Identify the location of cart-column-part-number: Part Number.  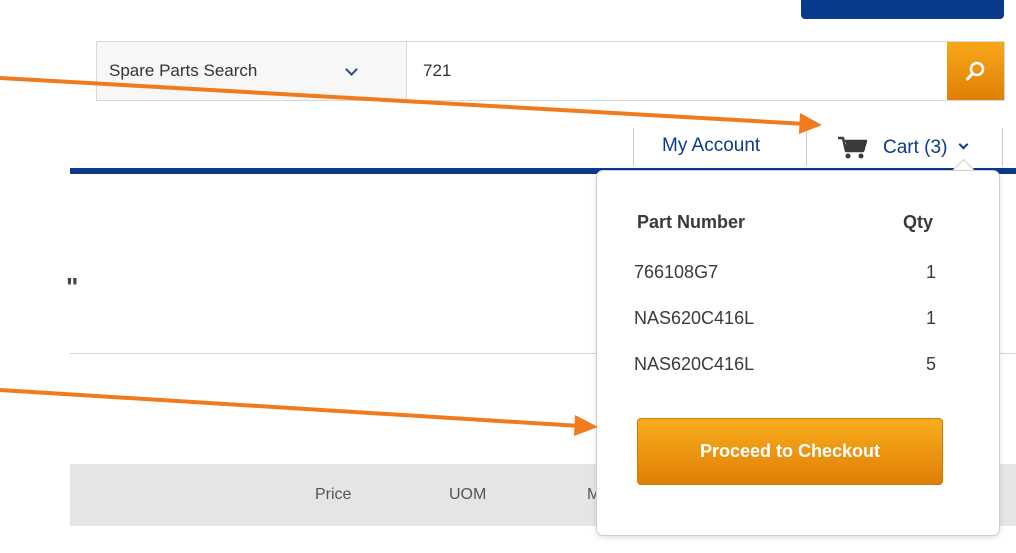
(691, 222).